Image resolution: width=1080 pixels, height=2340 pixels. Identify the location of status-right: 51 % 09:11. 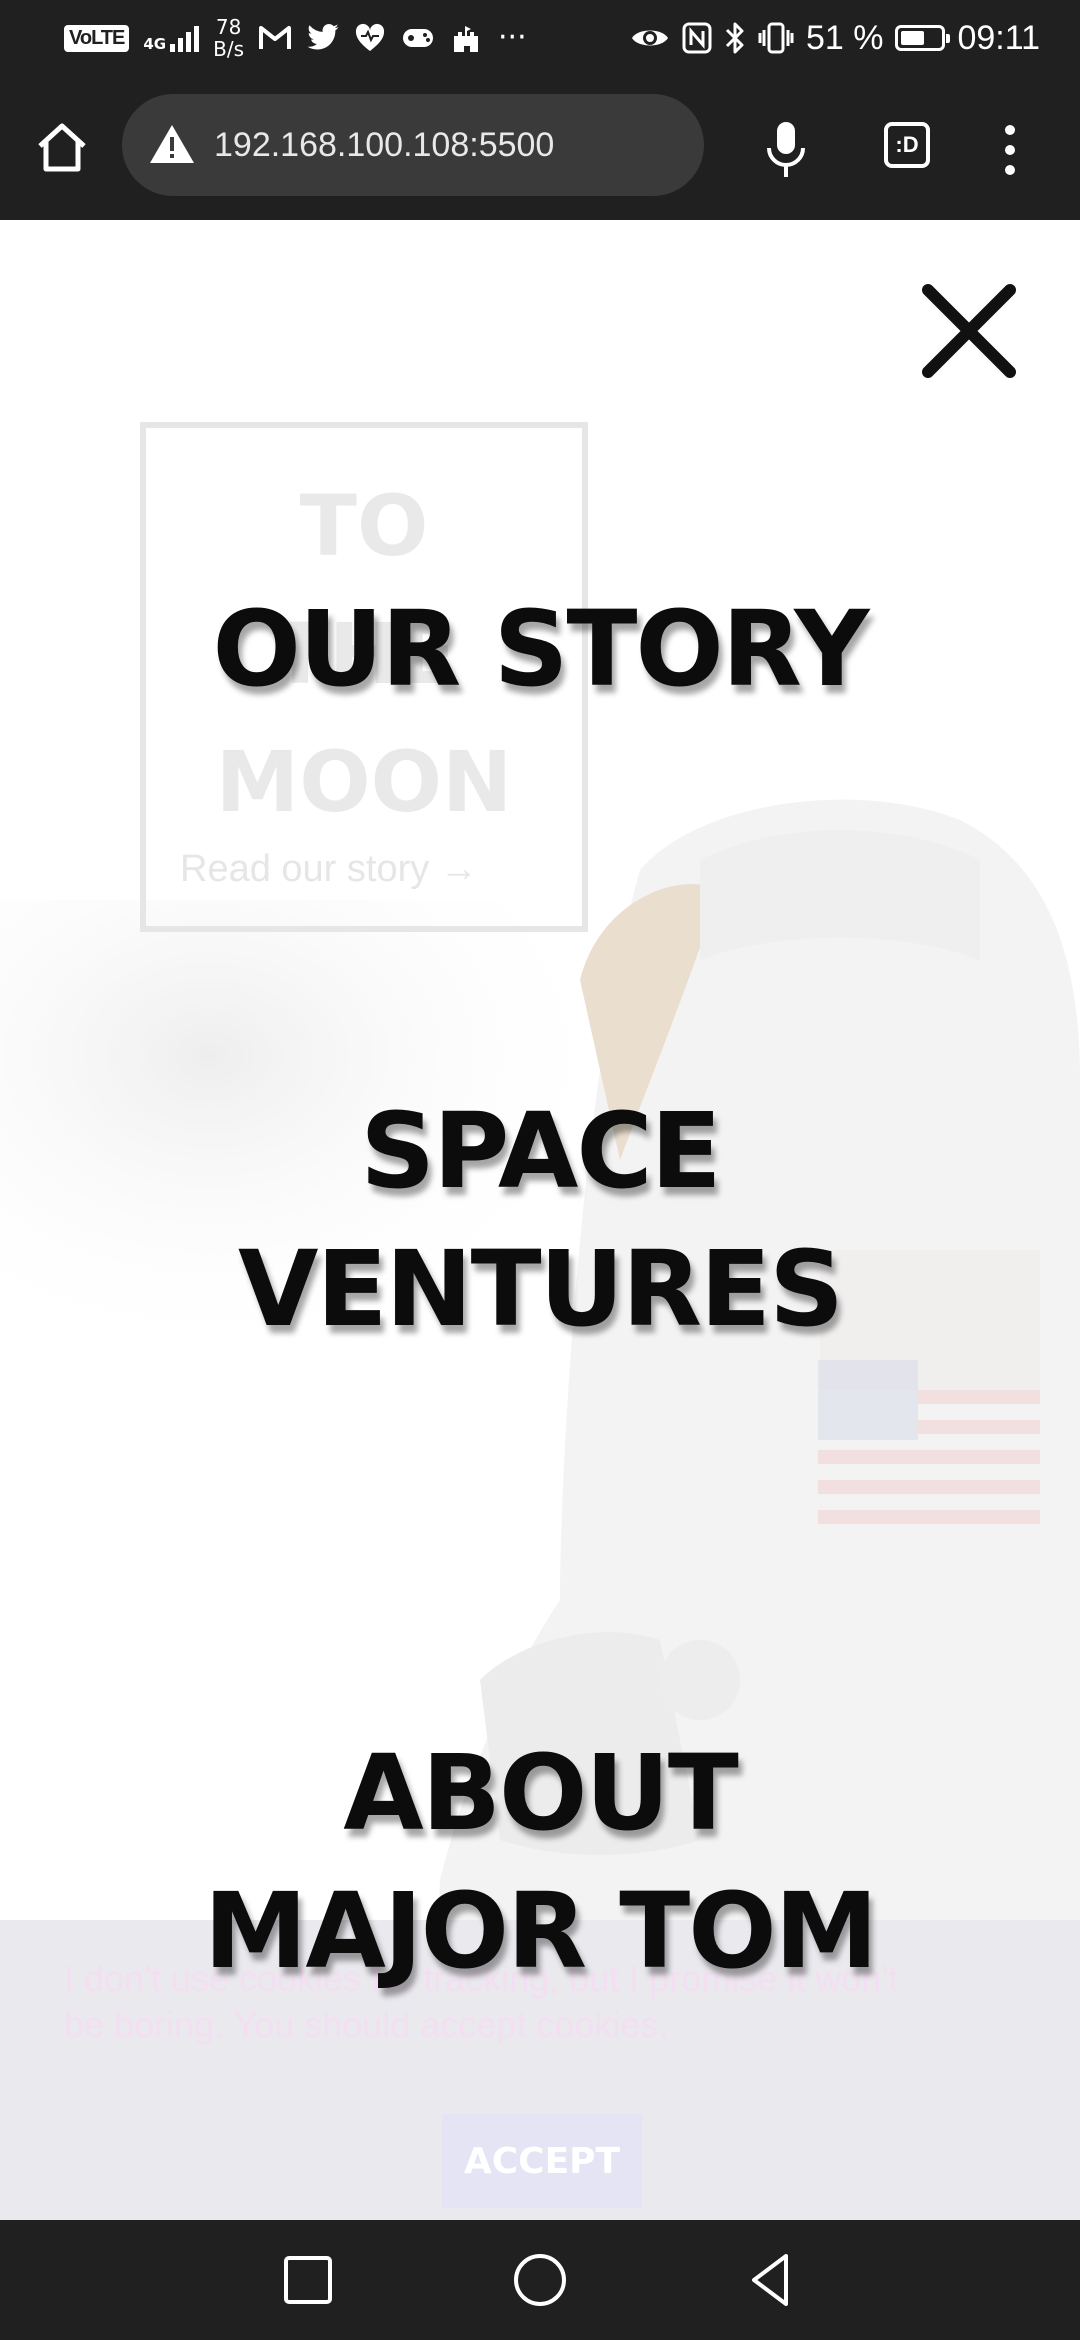
(835, 38).